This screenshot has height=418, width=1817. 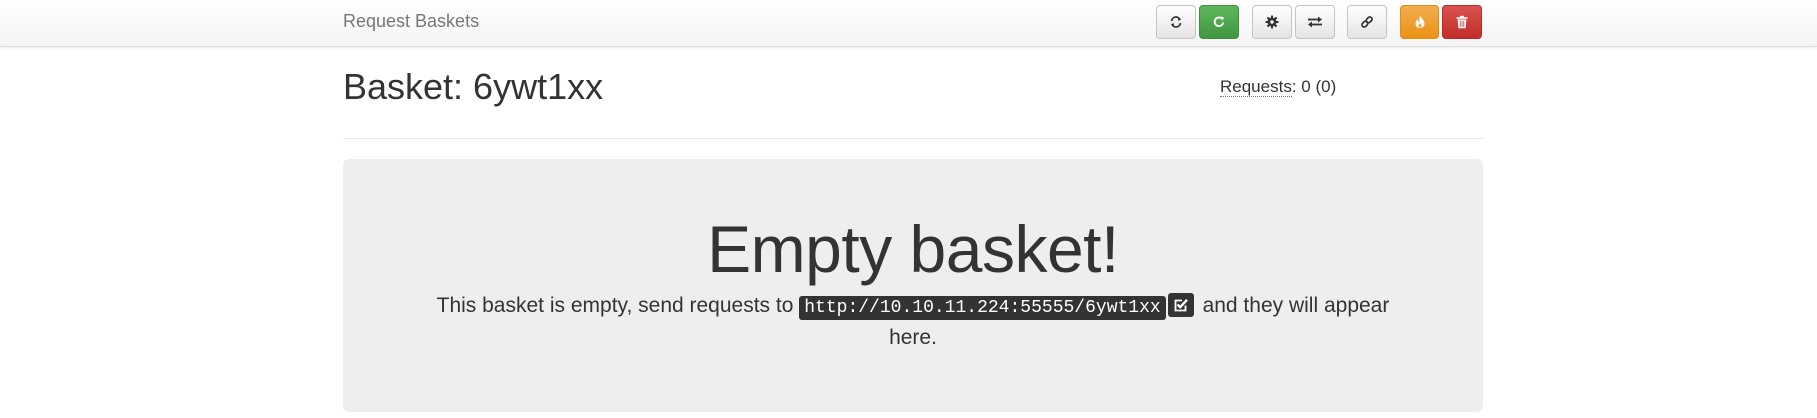 What do you see at coordinates (908, 23) in the screenshot?
I see `navbar: Request Baskets` at bounding box center [908, 23].